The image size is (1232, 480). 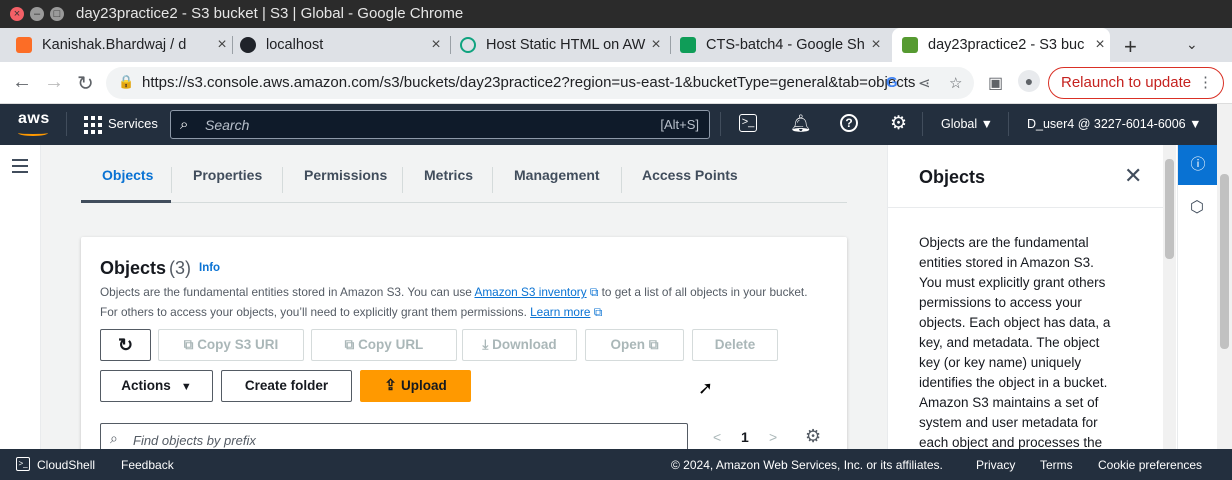 I want to click on preferences-gear-icon: ⚙, so click(x=813, y=436).